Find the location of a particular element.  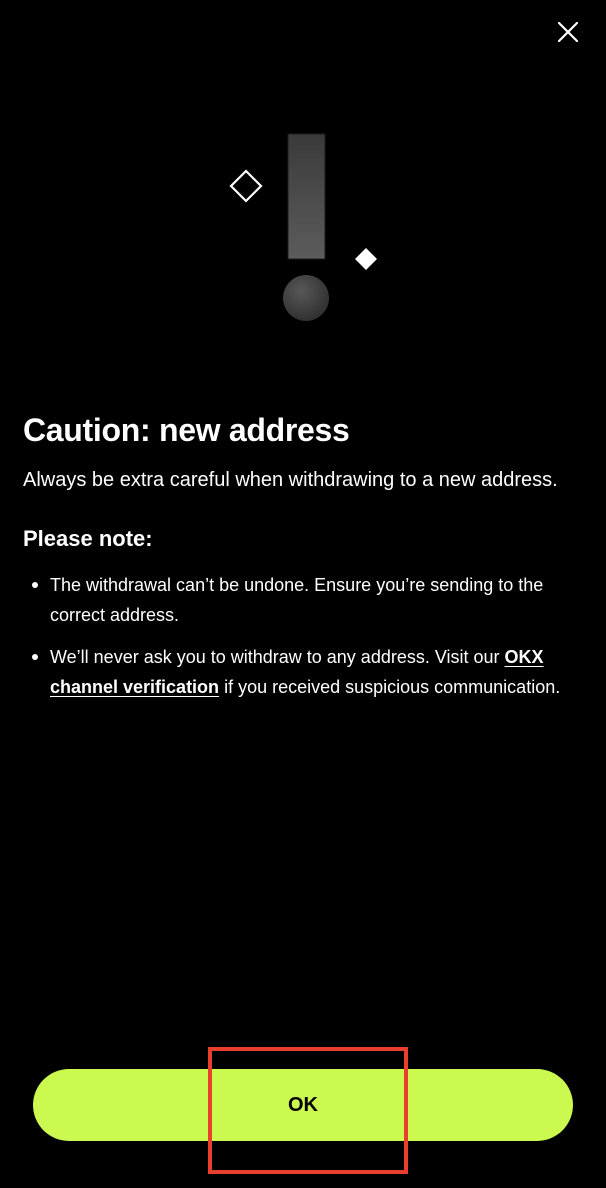

ok-button-label: OK is located at coordinates (303, 1104).